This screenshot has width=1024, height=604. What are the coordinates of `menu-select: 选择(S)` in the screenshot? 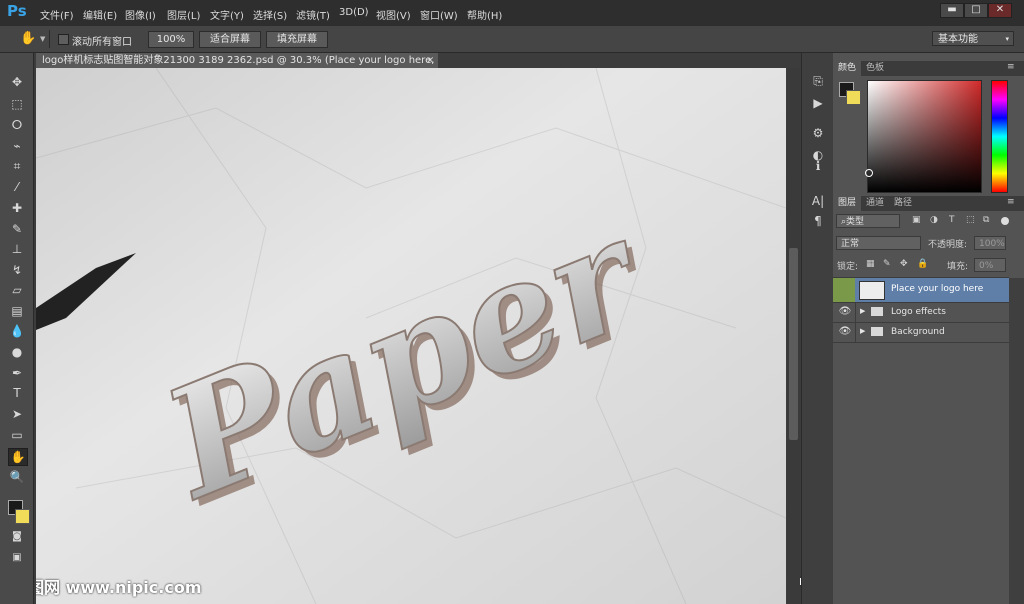 It's located at (270, 14).